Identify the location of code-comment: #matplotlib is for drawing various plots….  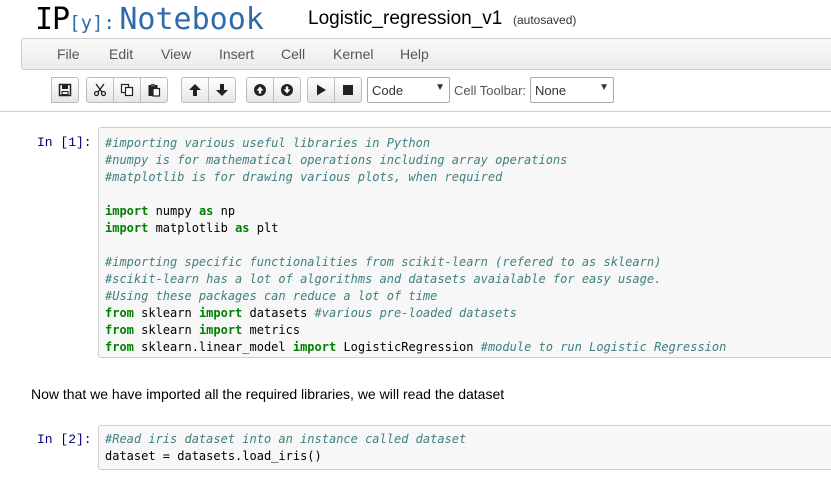
(304, 177).